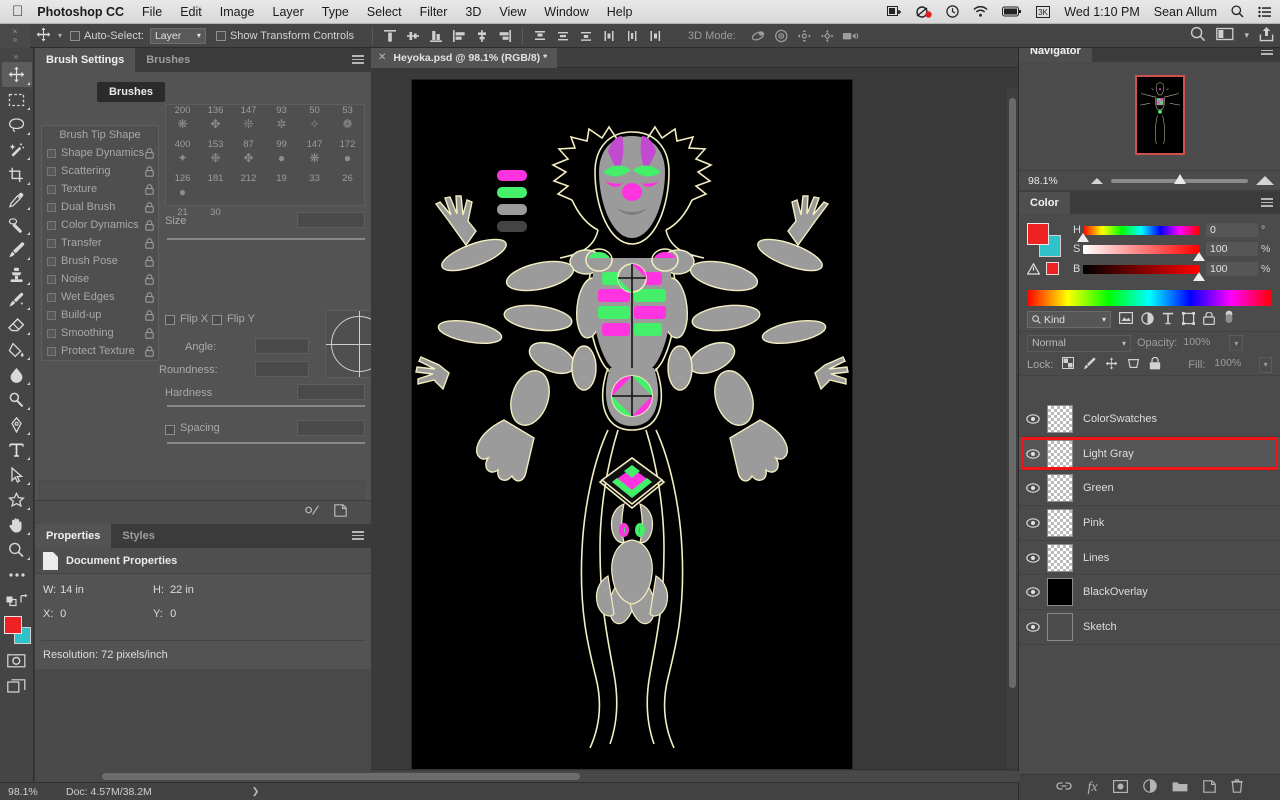  I want to click on color-panel-foreground-swatch, so click(1038, 234).